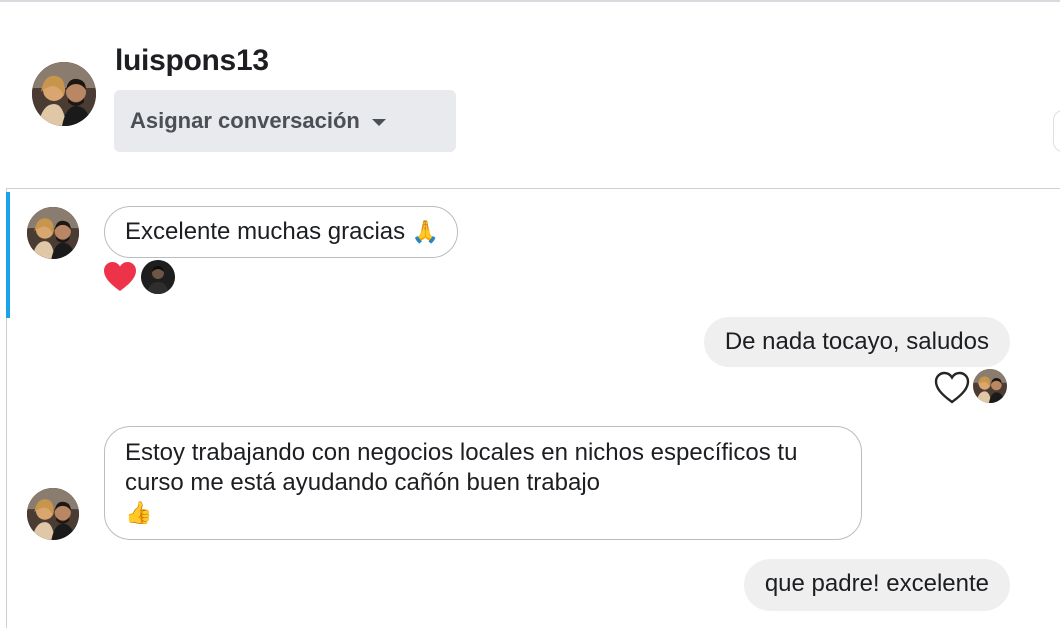 This screenshot has width=1060, height=628. Describe the element at coordinates (530, 1) in the screenshot. I see `top-divider` at that location.